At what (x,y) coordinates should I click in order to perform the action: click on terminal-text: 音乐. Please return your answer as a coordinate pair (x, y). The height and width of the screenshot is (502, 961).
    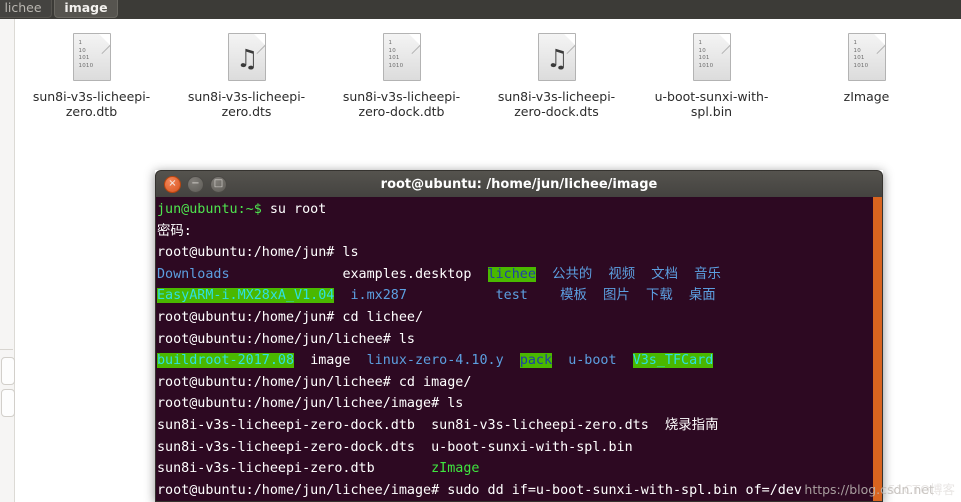
    Looking at the image, I should click on (707, 274).